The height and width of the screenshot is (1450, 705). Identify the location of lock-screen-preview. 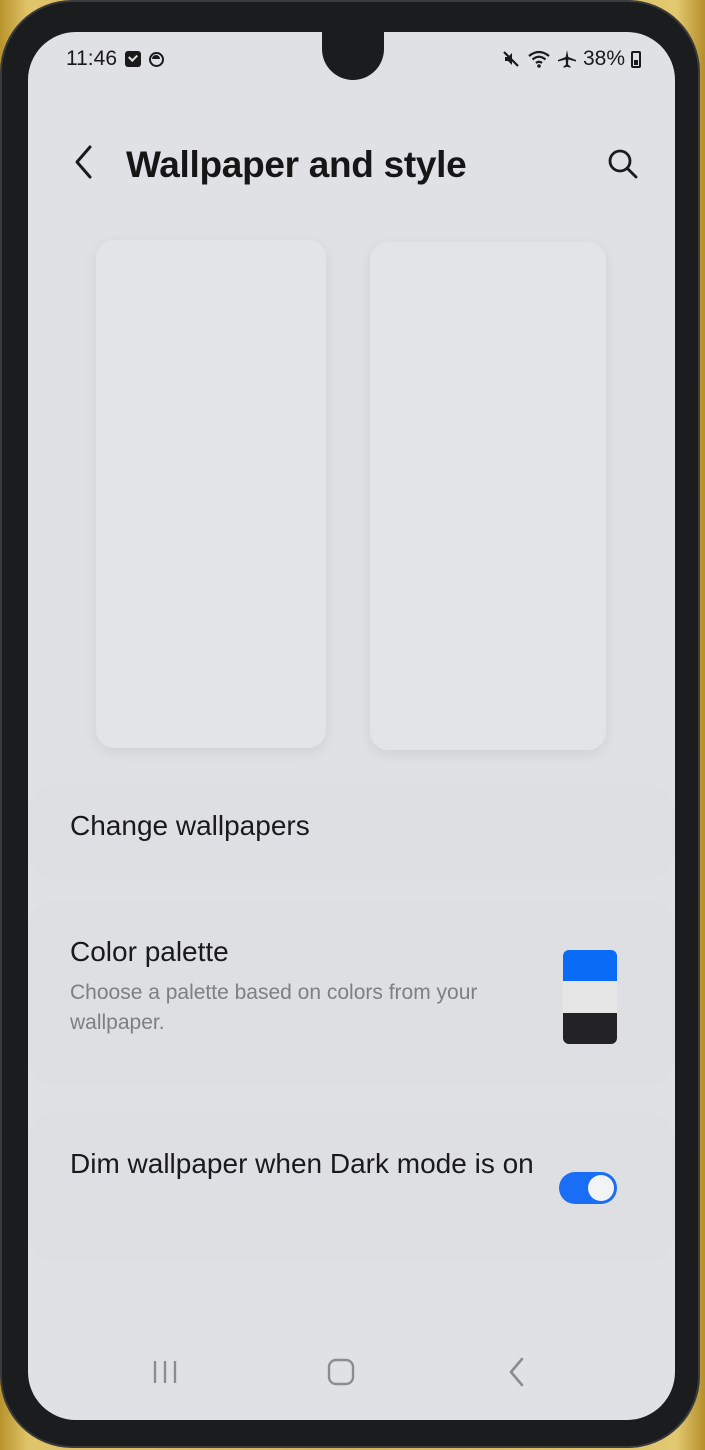
(211, 494).